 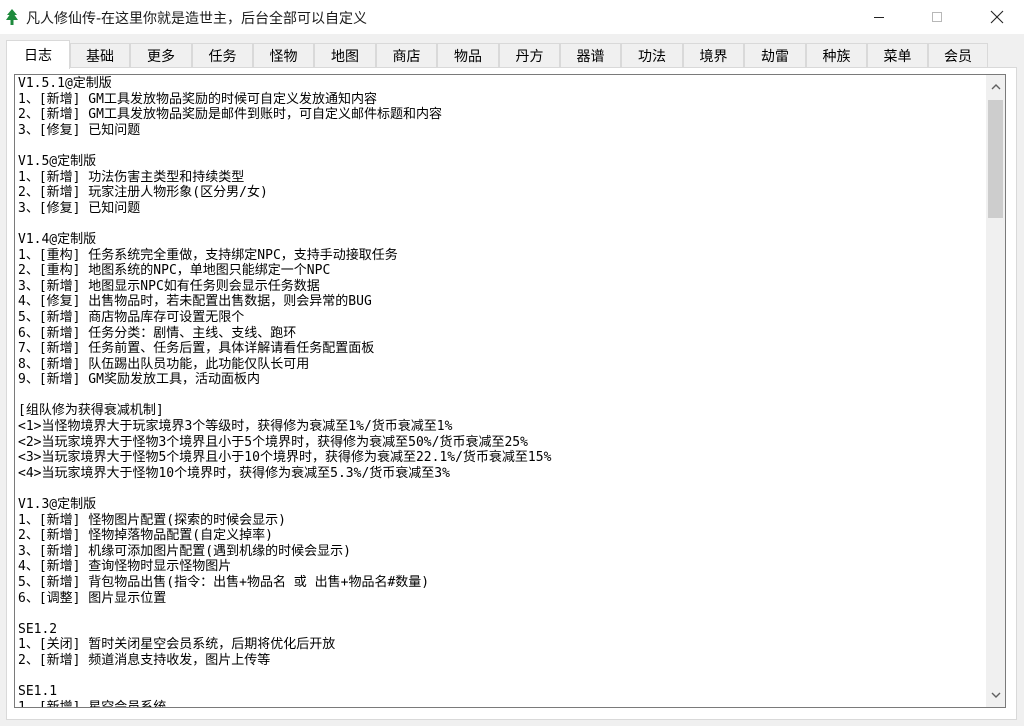 What do you see at coordinates (161, 55) in the screenshot?
I see `tab-more: 更多` at bounding box center [161, 55].